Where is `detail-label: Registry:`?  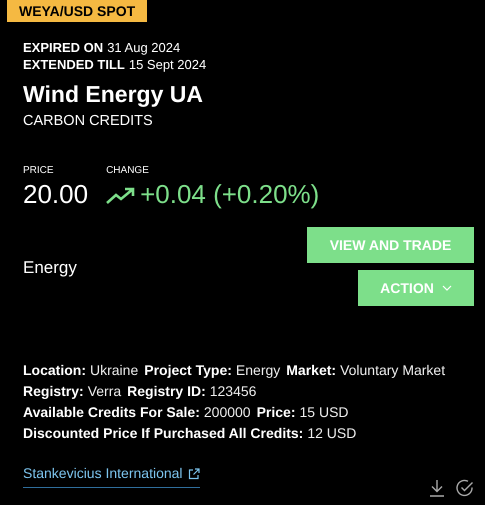
detail-label: Registry: is located at coordinates (53, 391).